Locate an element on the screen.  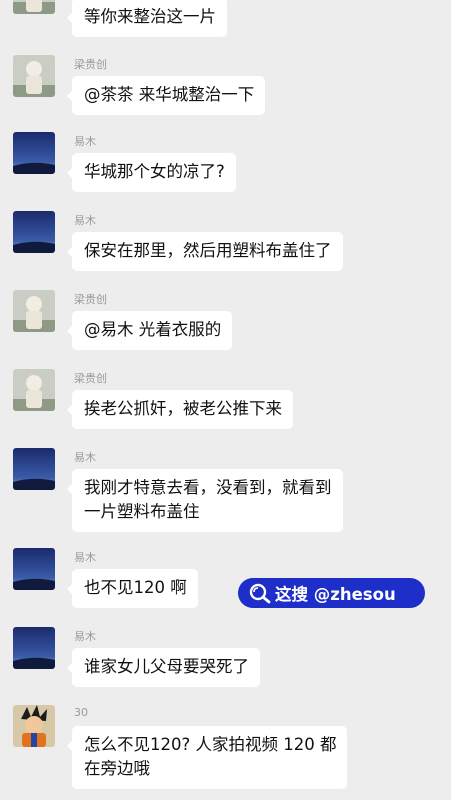
message-bubble: @易木 光着衣服的 is located at coordinates (149, 330).